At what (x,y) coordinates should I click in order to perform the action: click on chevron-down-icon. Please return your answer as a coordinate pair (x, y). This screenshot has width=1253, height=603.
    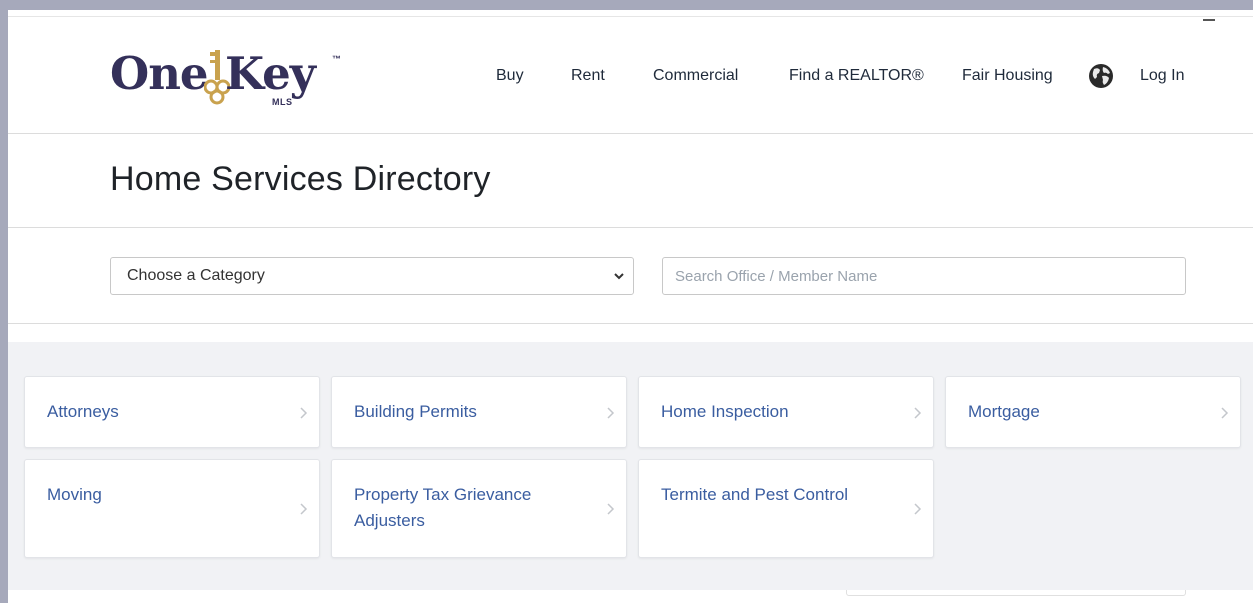
    Looking at the image, I should click on (619, 276).